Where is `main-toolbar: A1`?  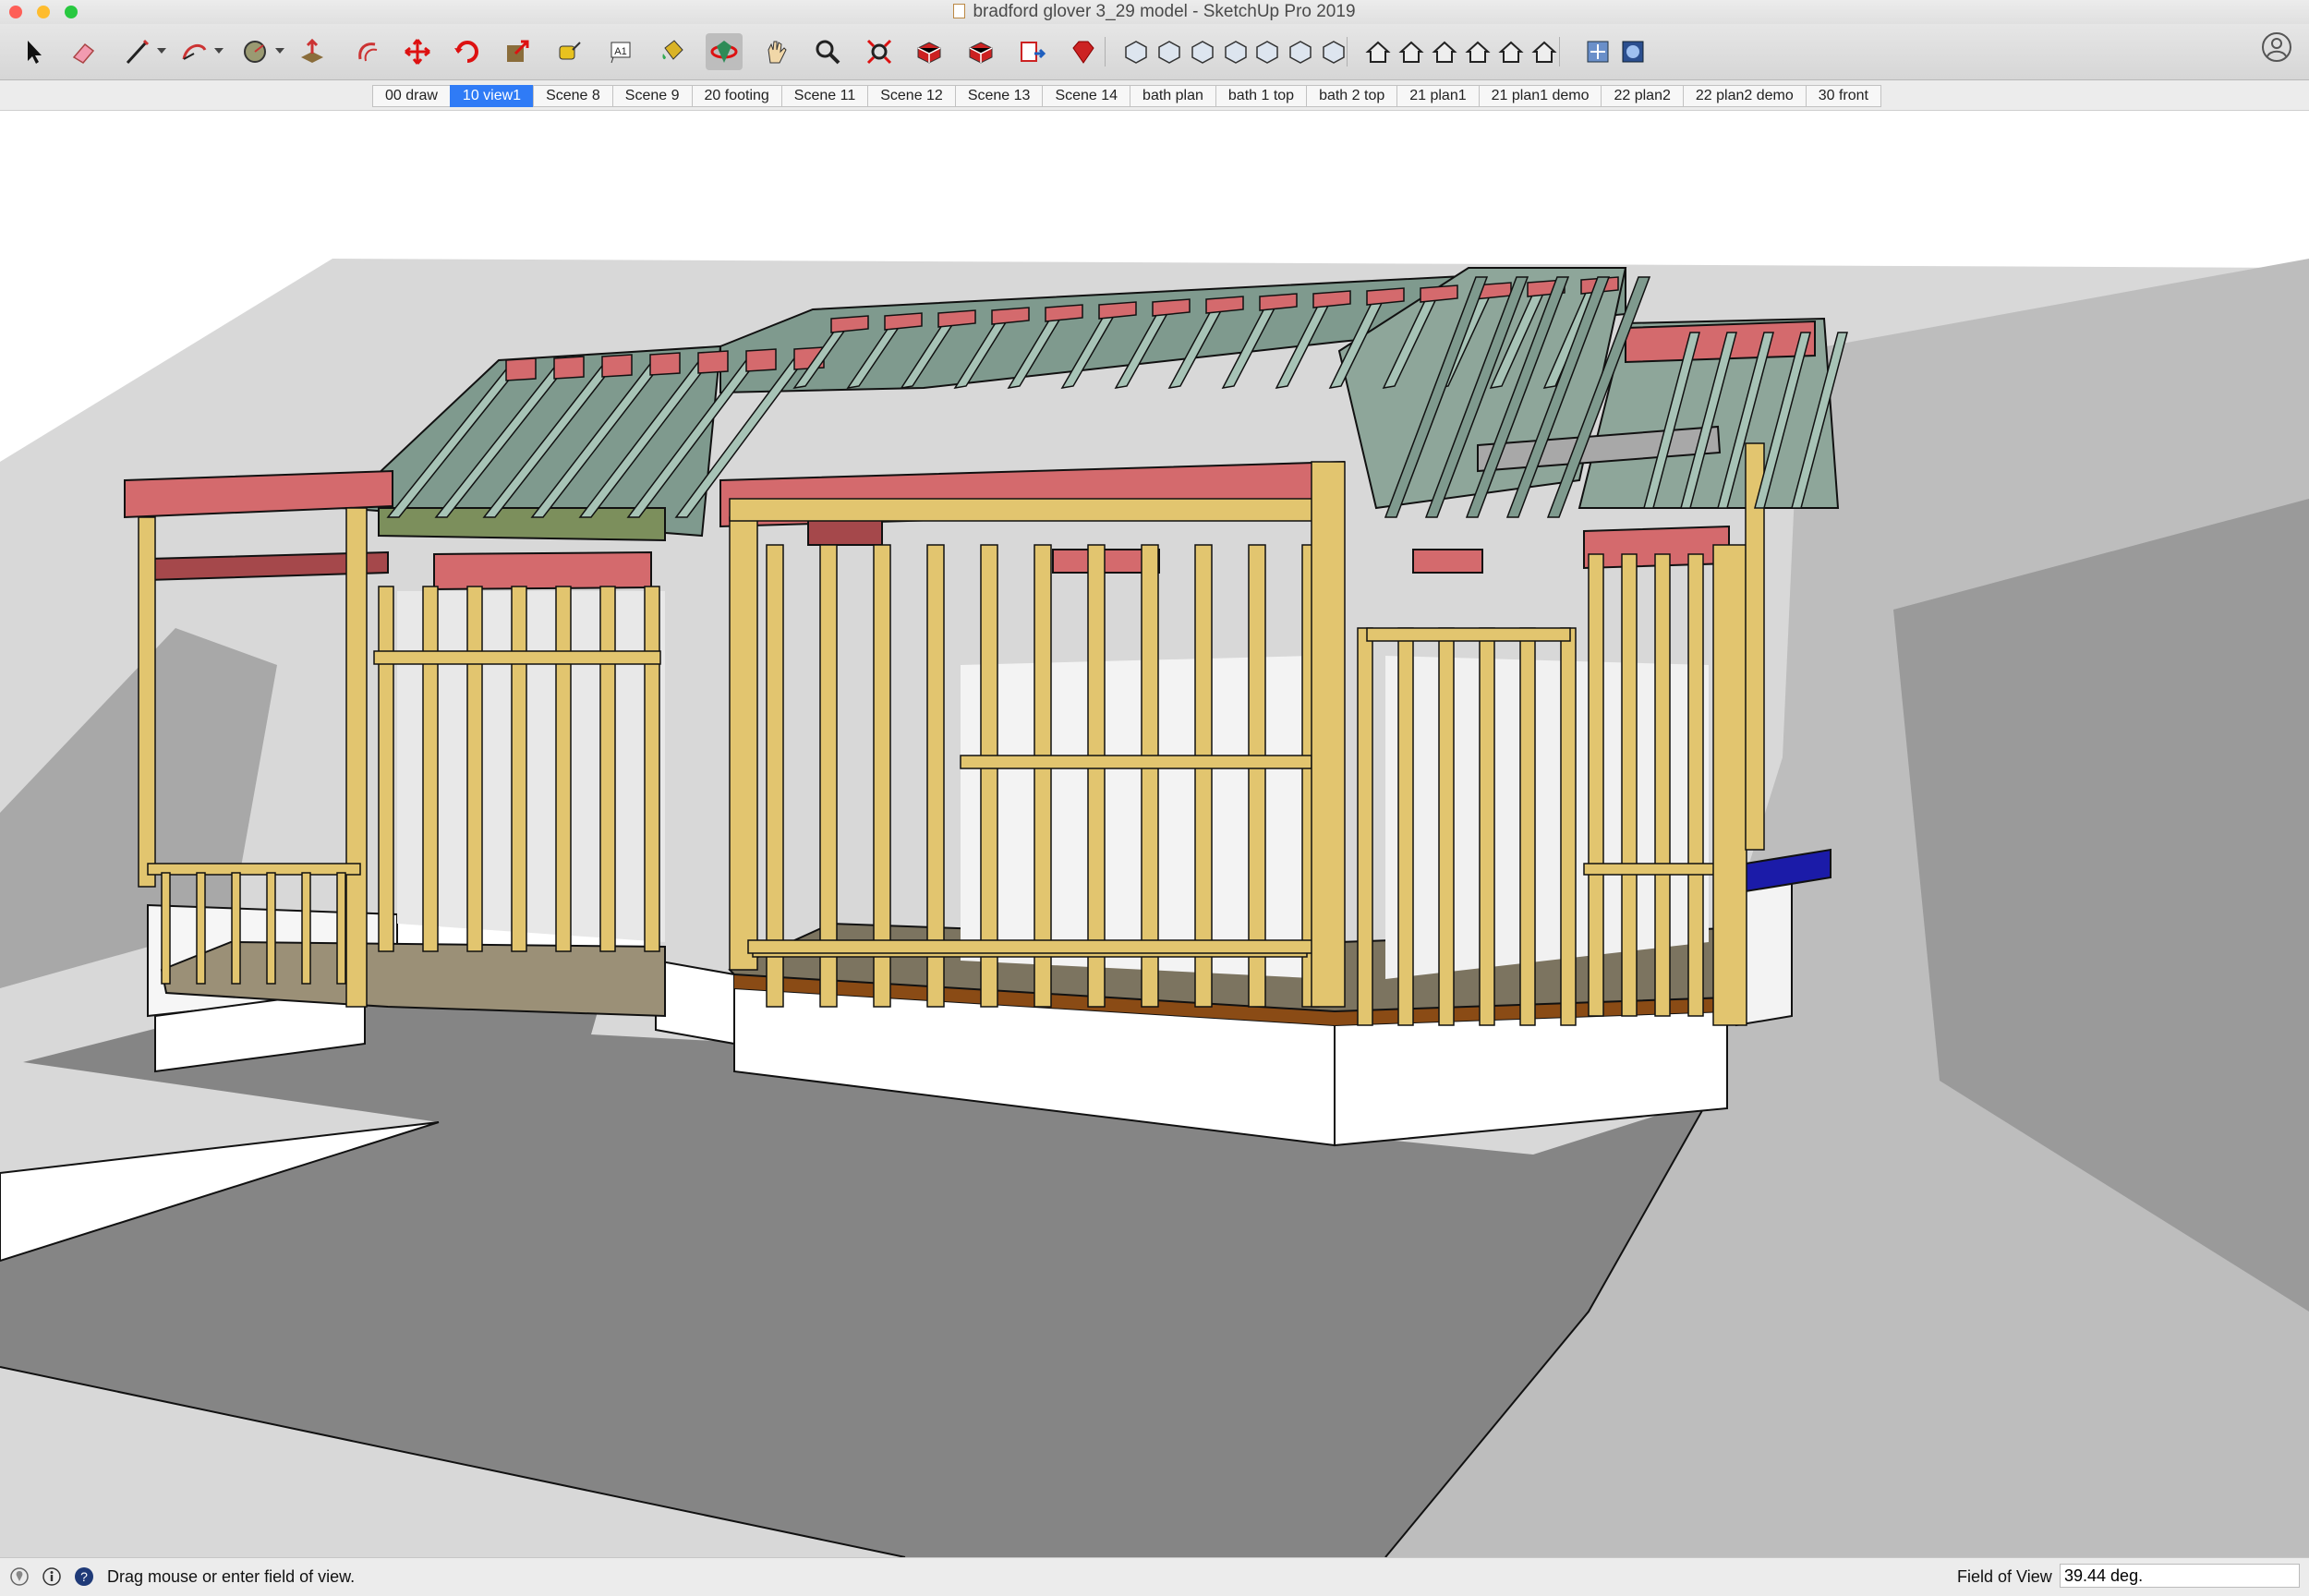 main-toolbar: A1 is located at coordinates (1154, 52).